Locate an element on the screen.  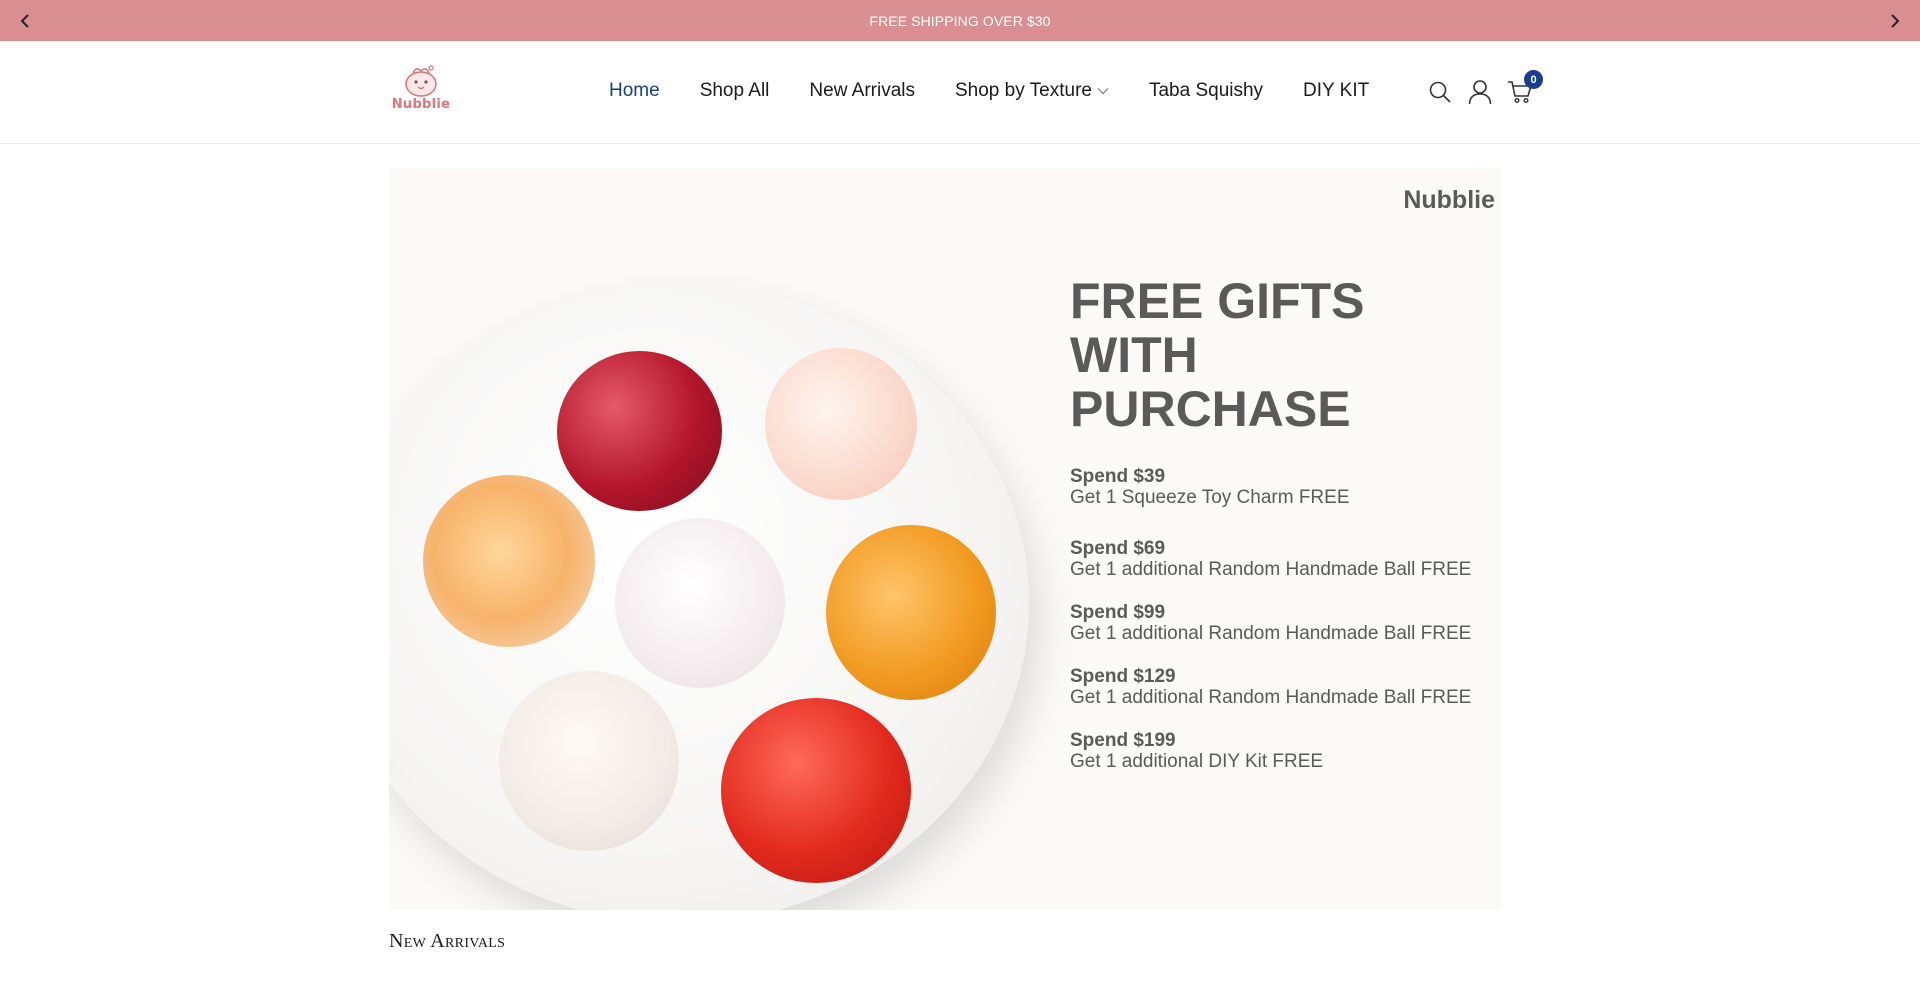
site-logo: Nubblie is located at coordinates (421, 92).